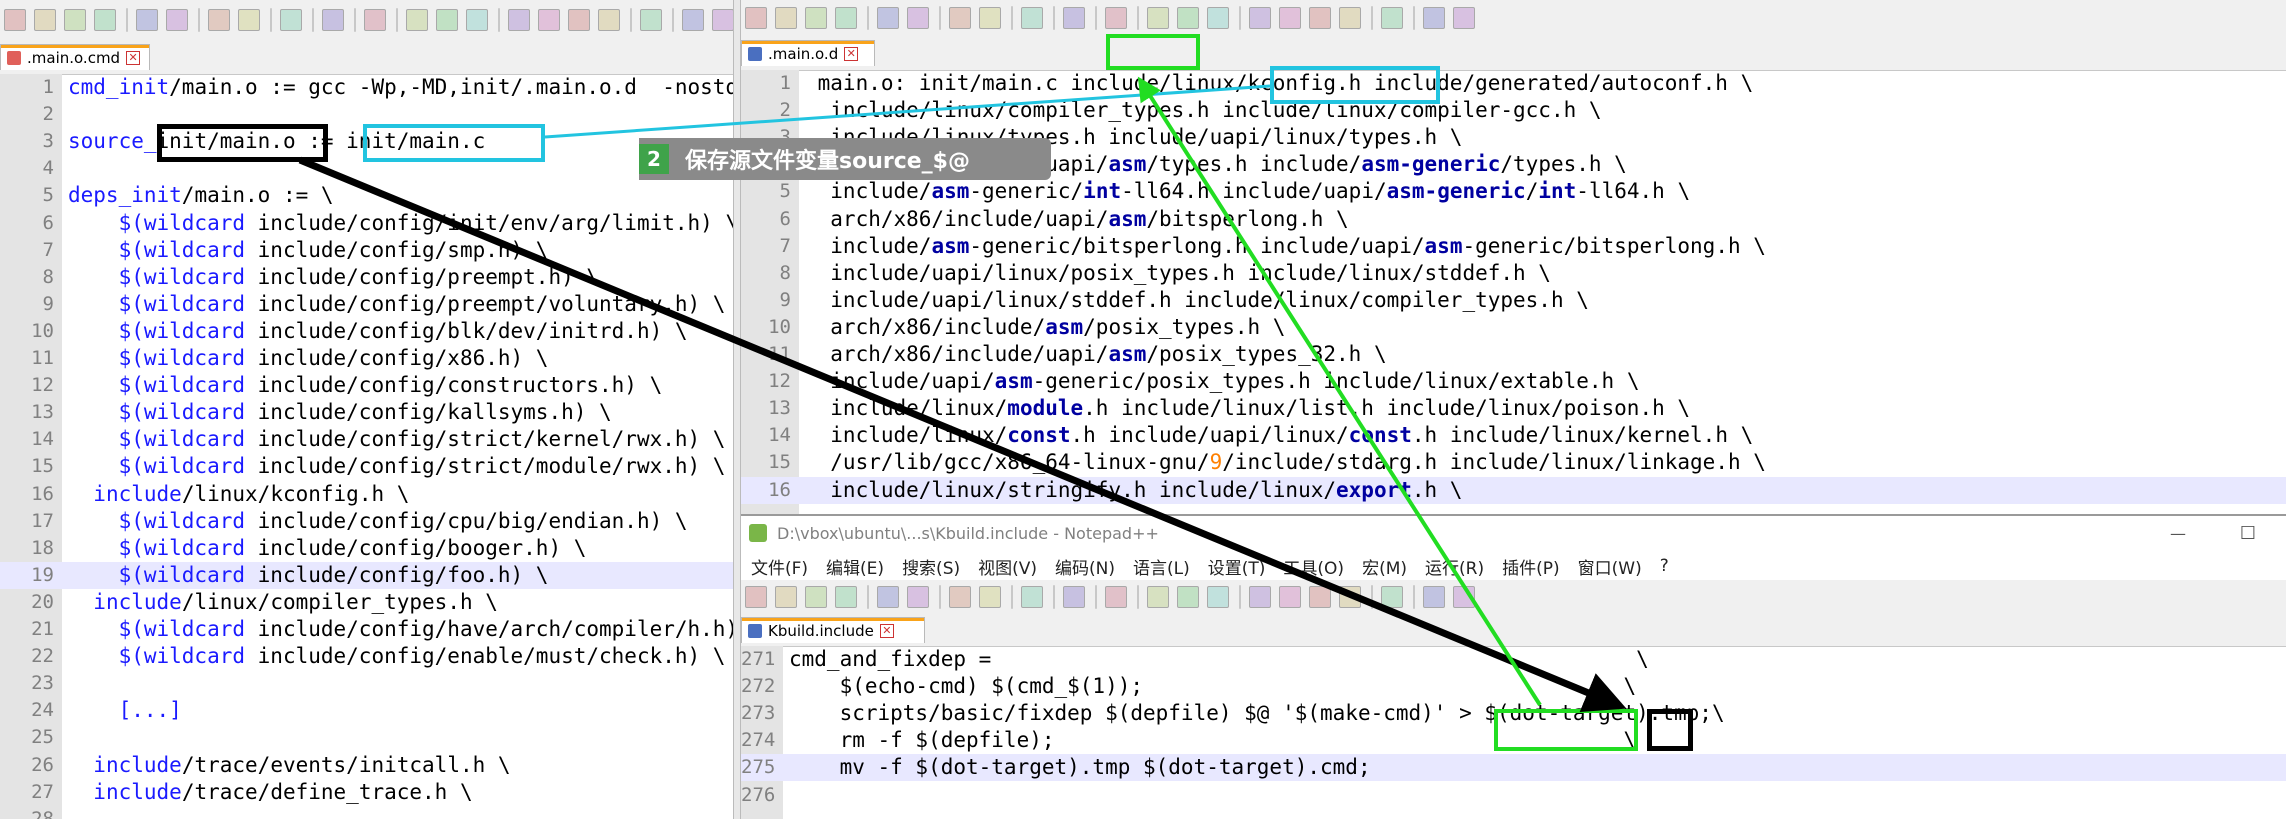  I want to click on line-number: 20, so click(42, 601).